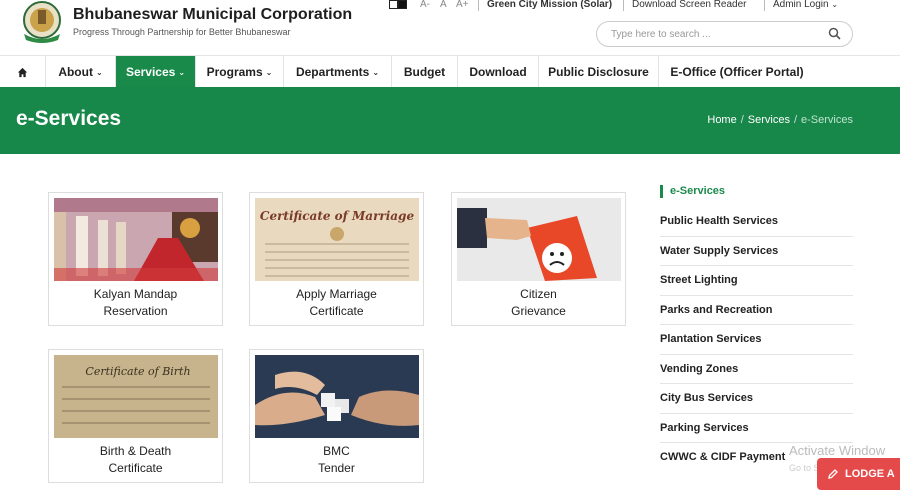  Describe the element at coordinates (599, 72) in the screenshot. I see `nav-public-disclosure: Public Disclosure` at that location.